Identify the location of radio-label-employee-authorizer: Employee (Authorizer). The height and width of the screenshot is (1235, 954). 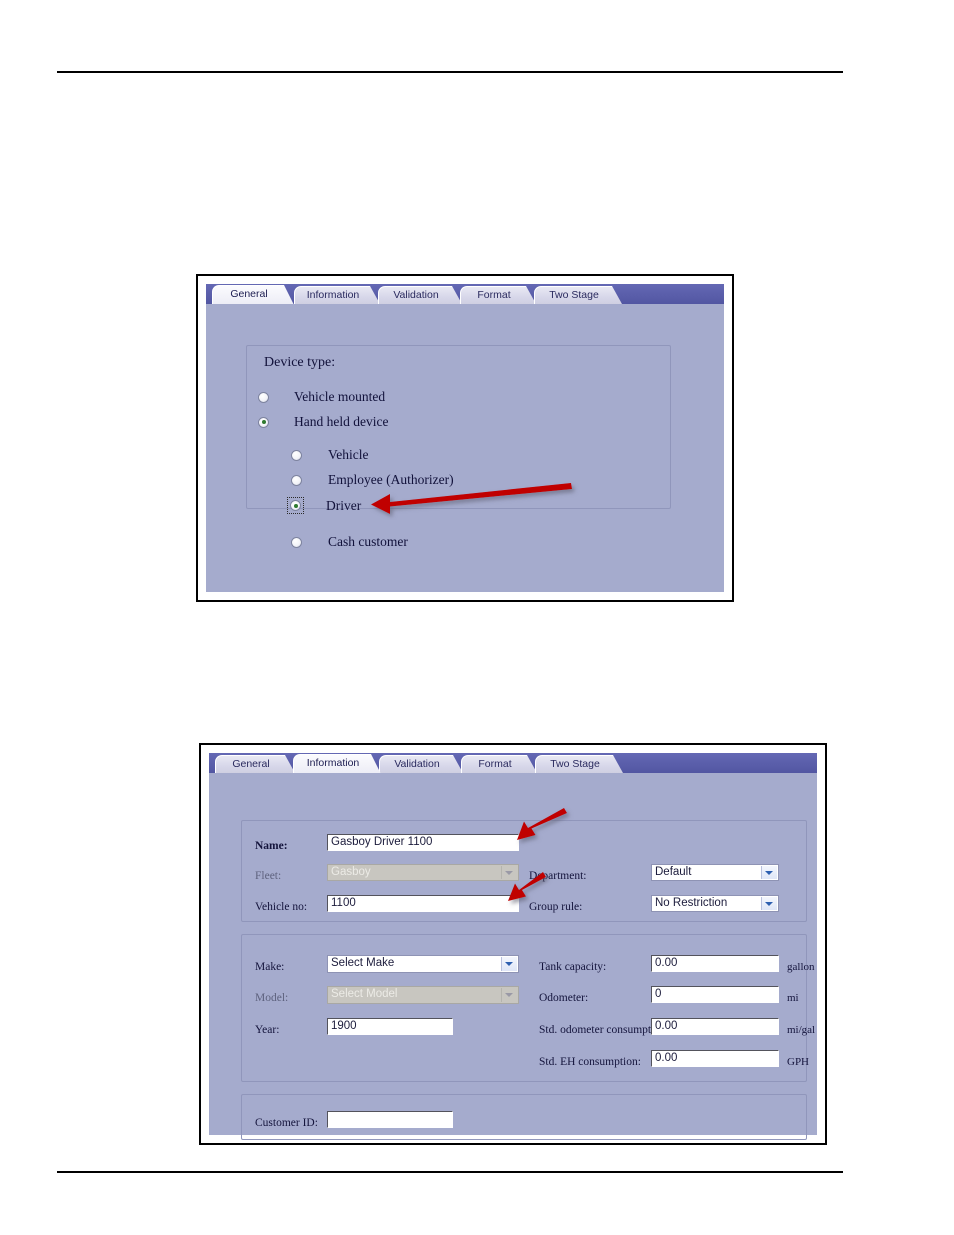
(391, 479).